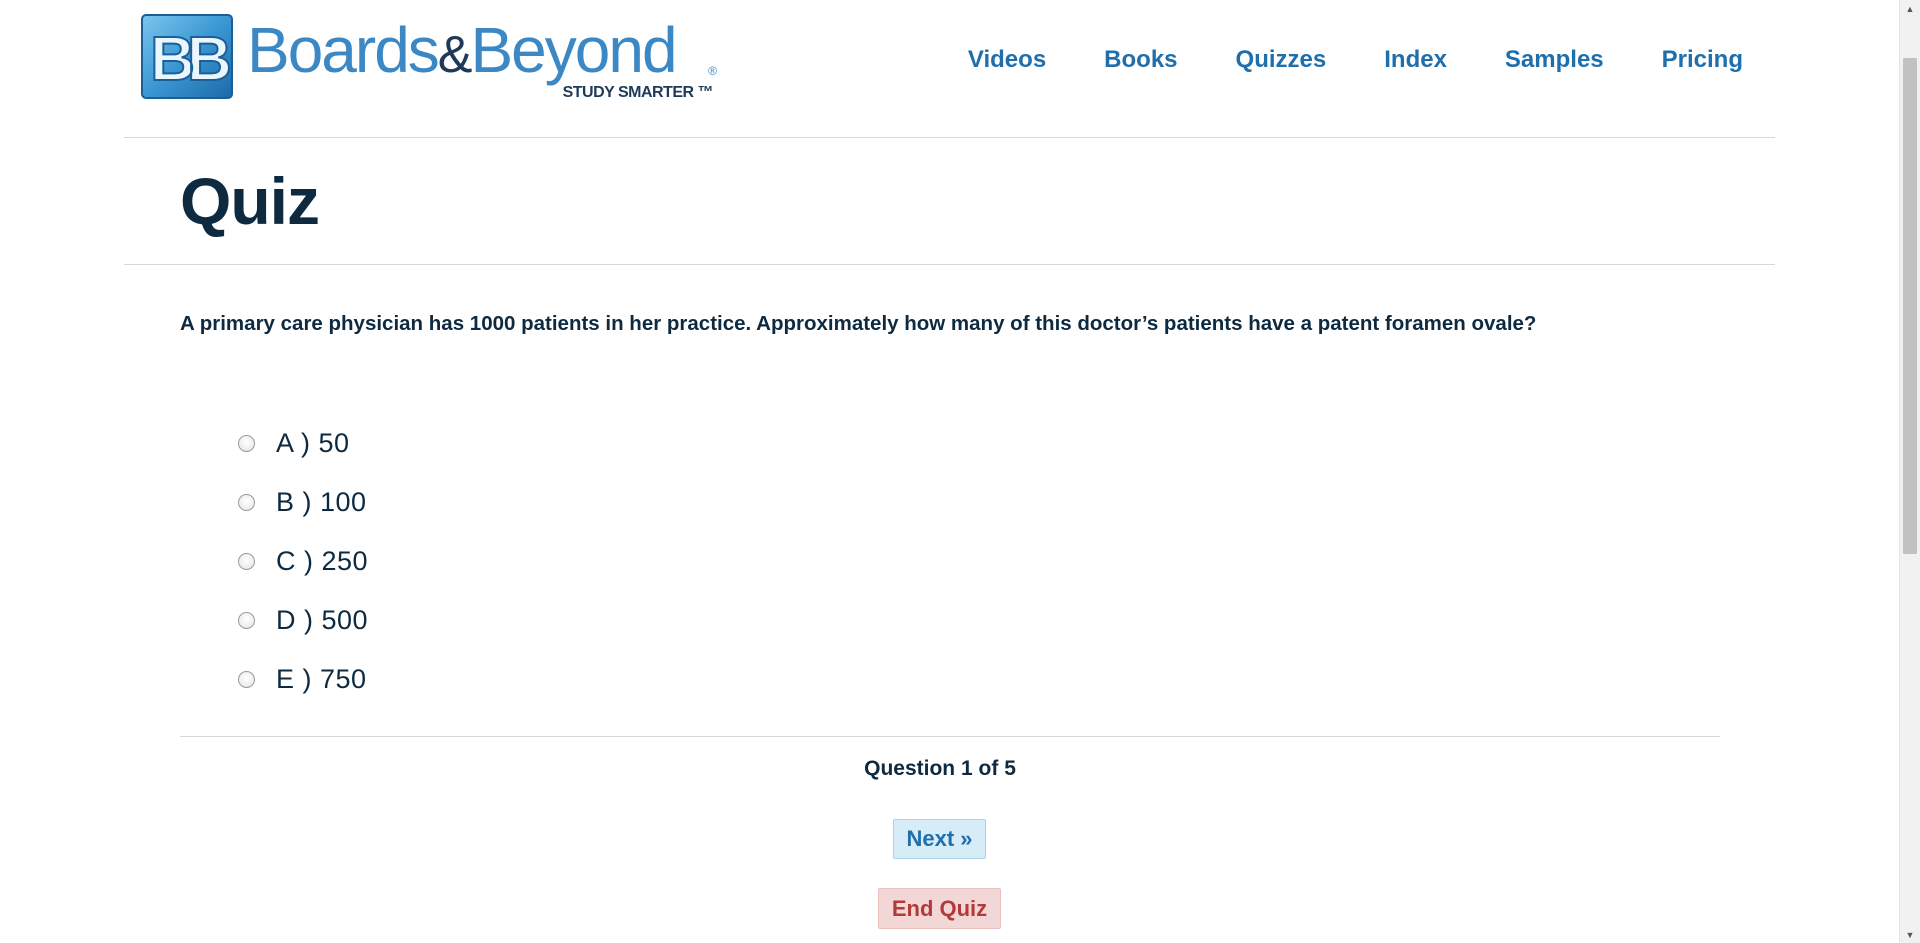 The width and height of the screenshot is (1920, 943). I want to click on answer-label: D ) 500, so click(322, 620).